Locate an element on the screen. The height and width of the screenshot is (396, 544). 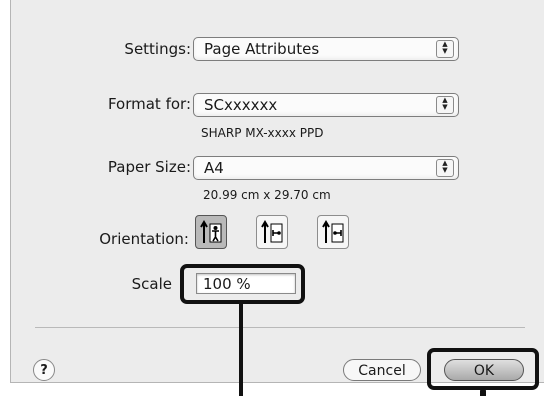
cancel-button: Cancel is located at coordinates (382, 370).